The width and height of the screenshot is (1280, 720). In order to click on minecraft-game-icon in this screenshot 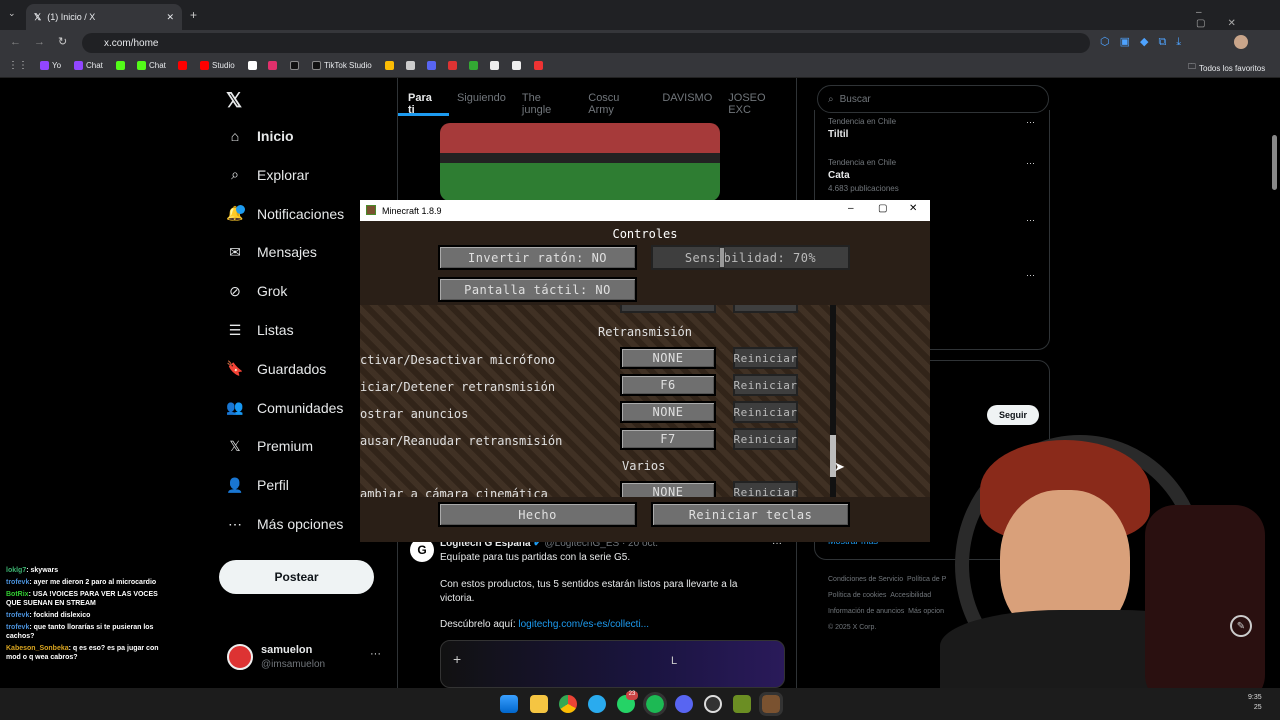, I will do `click(771, 704)`.